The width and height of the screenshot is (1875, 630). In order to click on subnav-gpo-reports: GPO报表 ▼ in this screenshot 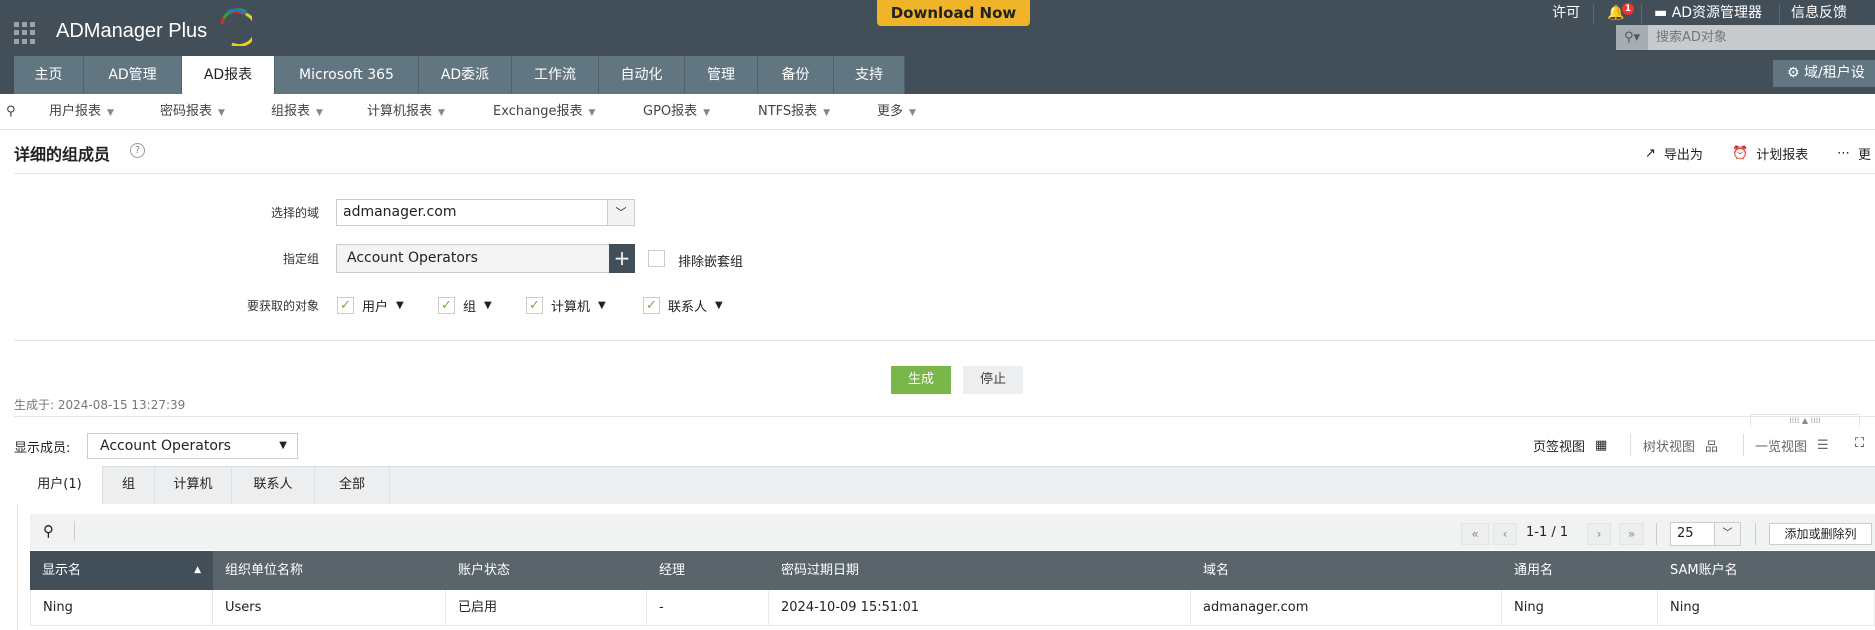, I will do `click(676, 112)`.